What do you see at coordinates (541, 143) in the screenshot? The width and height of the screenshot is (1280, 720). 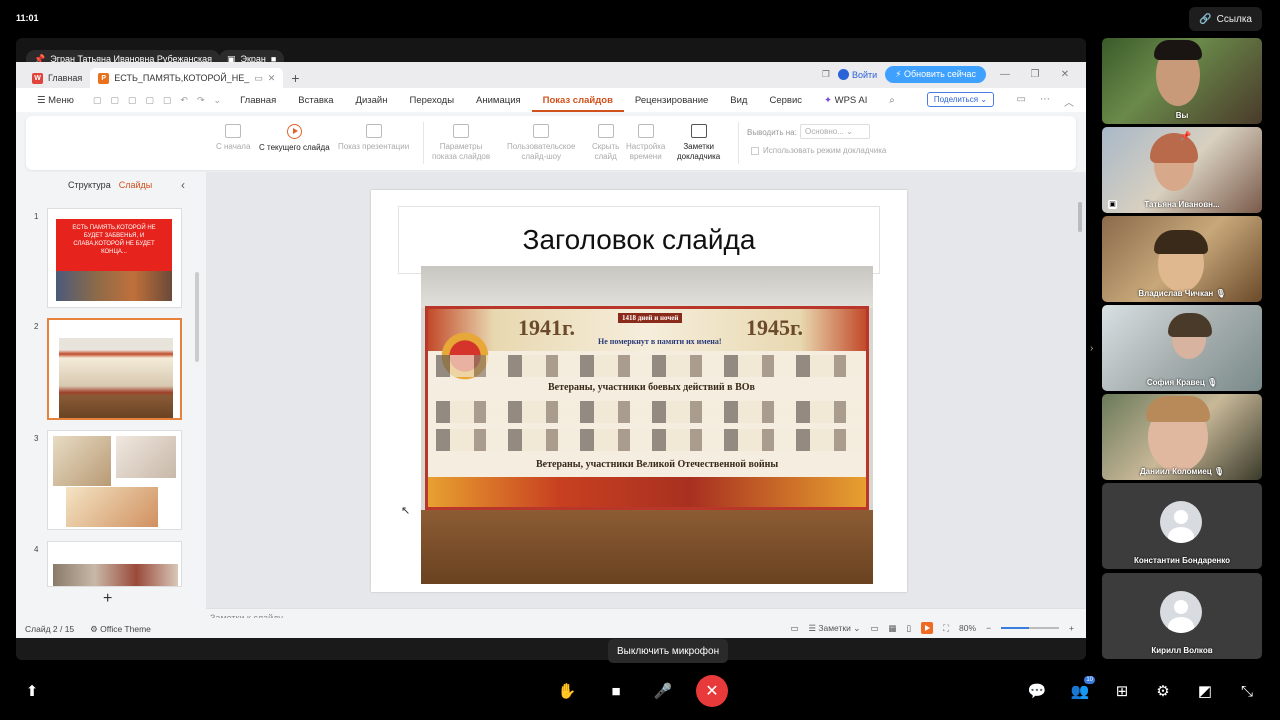 I see `custom-slideshow-button: Пользовательское слайд-шоу` at bounding box center [541, 143].